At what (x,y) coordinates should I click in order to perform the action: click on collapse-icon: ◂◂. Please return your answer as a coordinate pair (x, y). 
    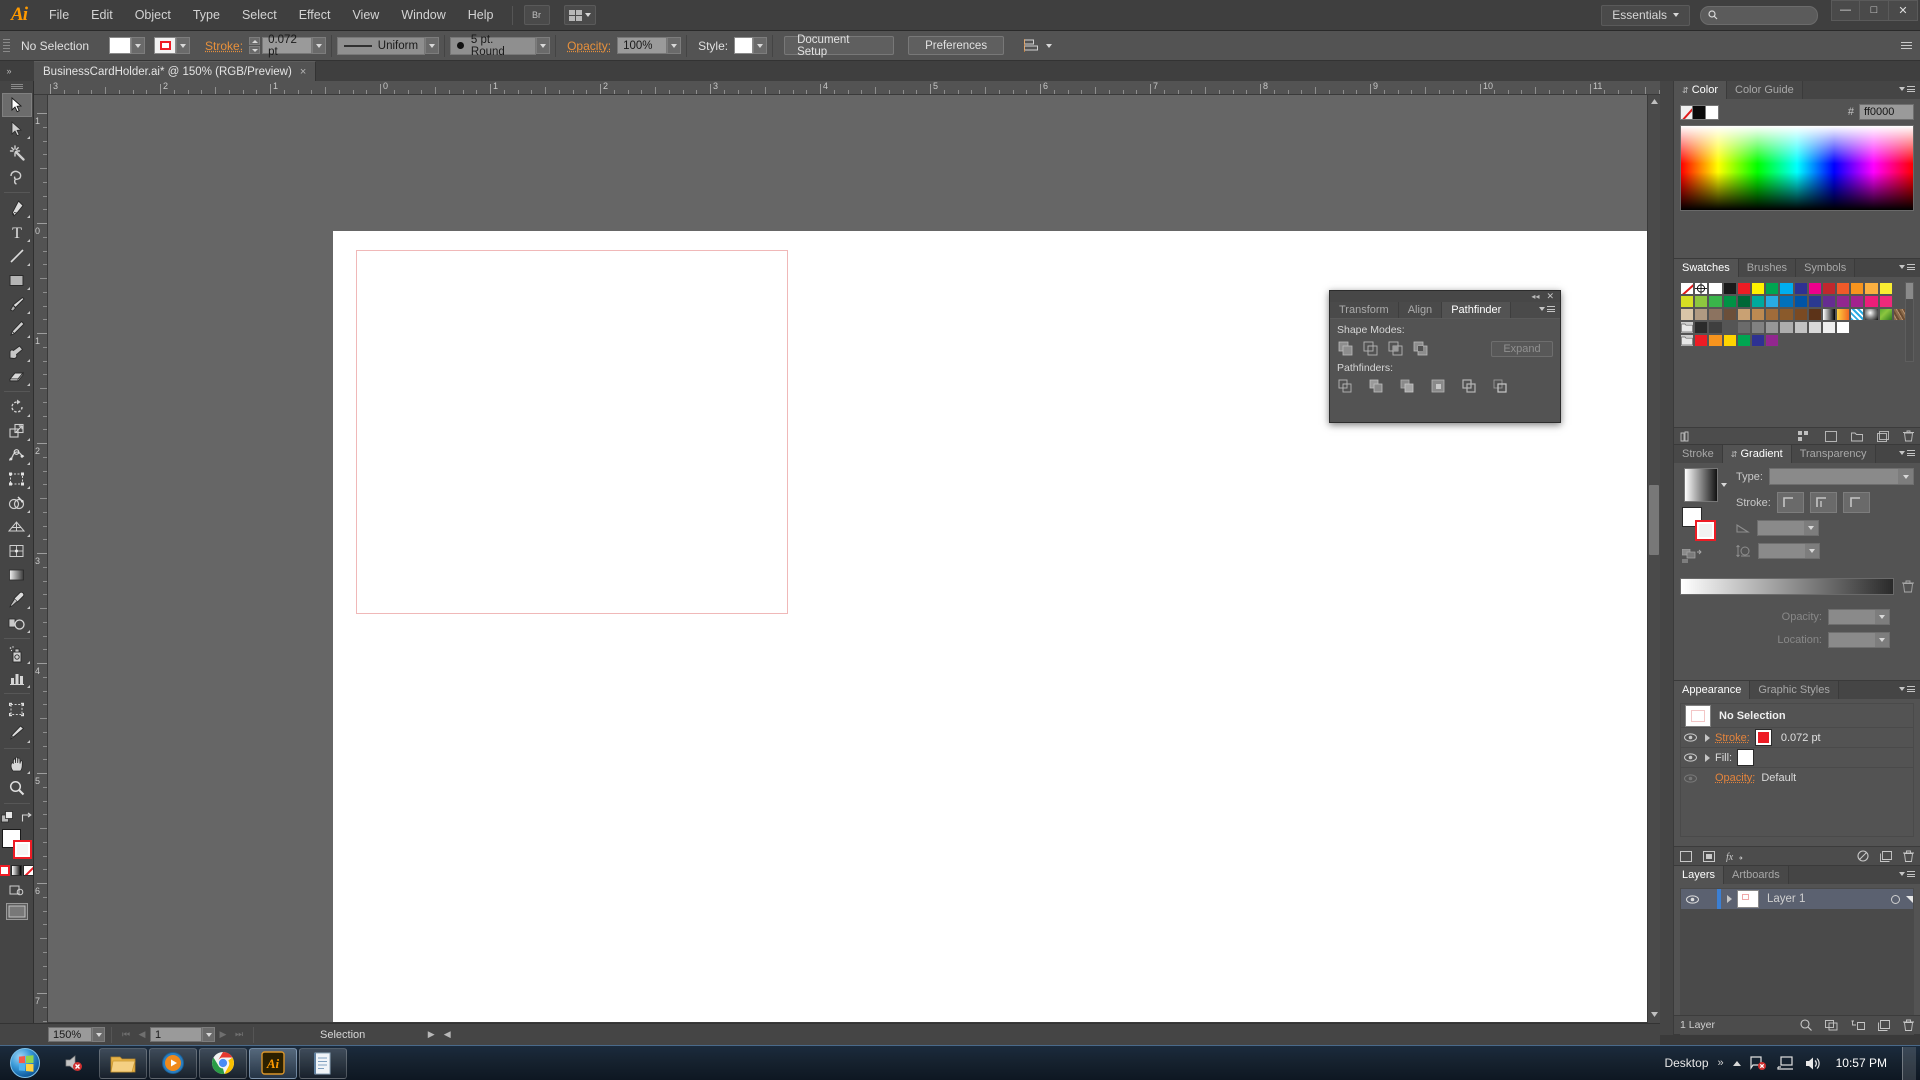
    Looking at the image, I should click on (1535, 296).